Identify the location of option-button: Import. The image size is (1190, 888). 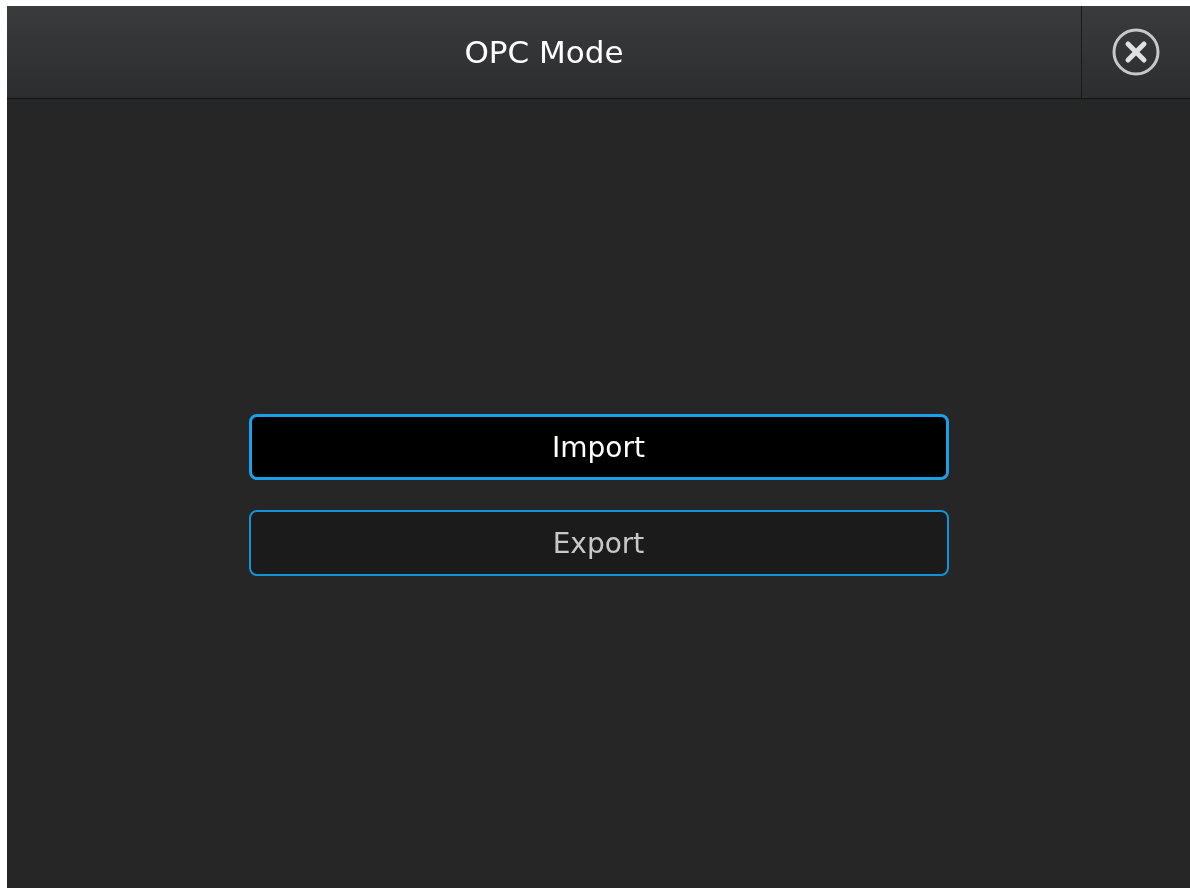
(598, 447).